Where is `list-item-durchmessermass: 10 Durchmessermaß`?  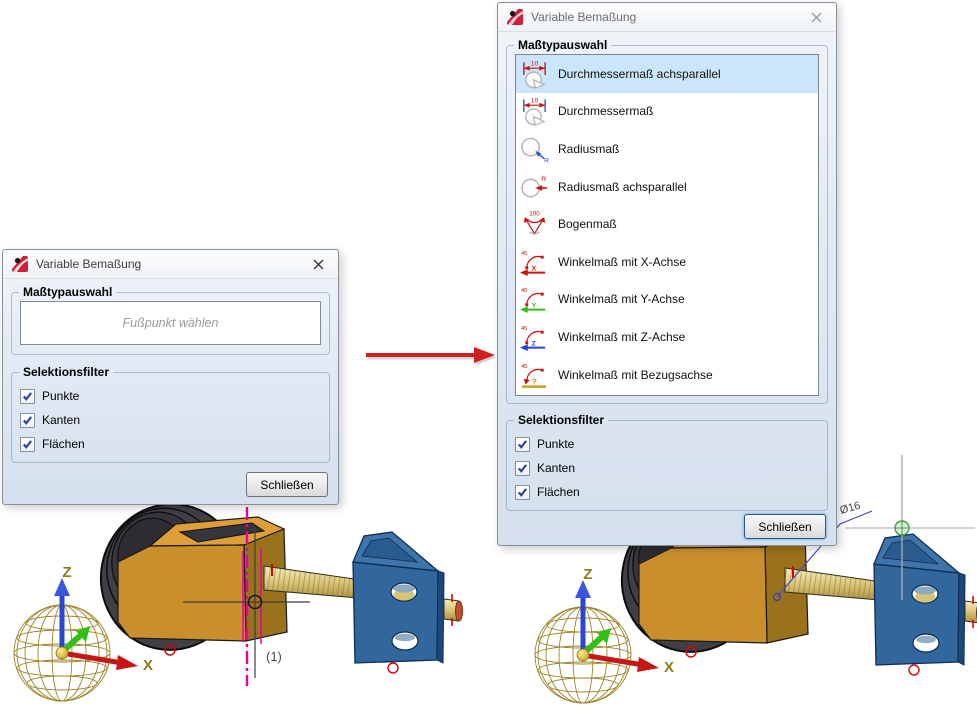 list-item-durchmessermass: 10 Durchmessermaß is located at coordinates (667, 112).